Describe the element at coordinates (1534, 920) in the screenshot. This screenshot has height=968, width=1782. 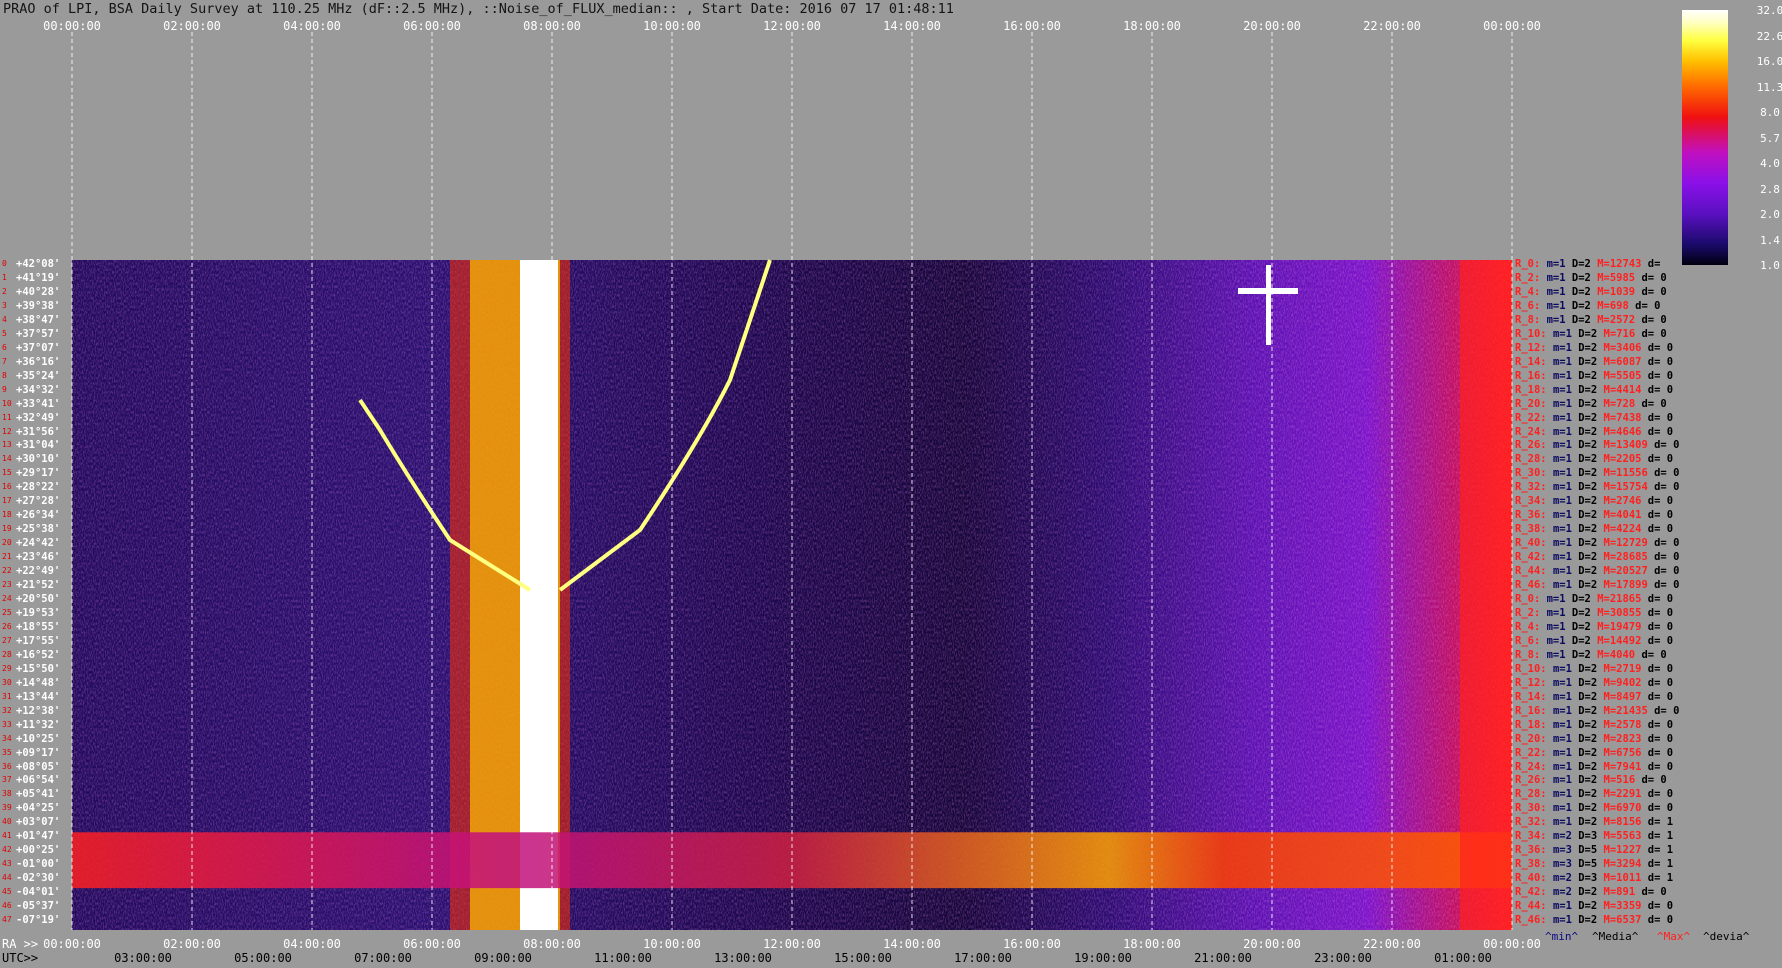
I see `row-stat-r: R_46:` at that location.